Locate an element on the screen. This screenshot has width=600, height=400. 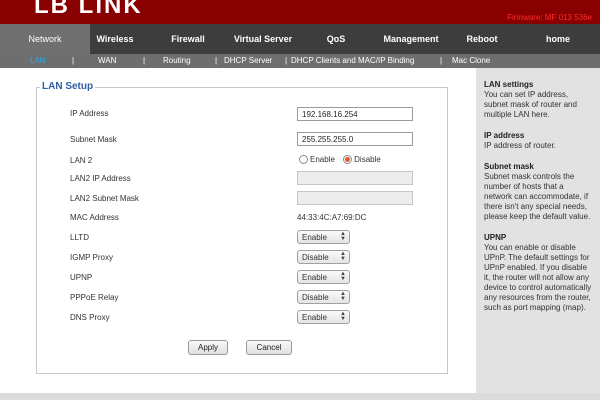
igmp-proxy-select-value: Disable is located at coordinates (315, 257).